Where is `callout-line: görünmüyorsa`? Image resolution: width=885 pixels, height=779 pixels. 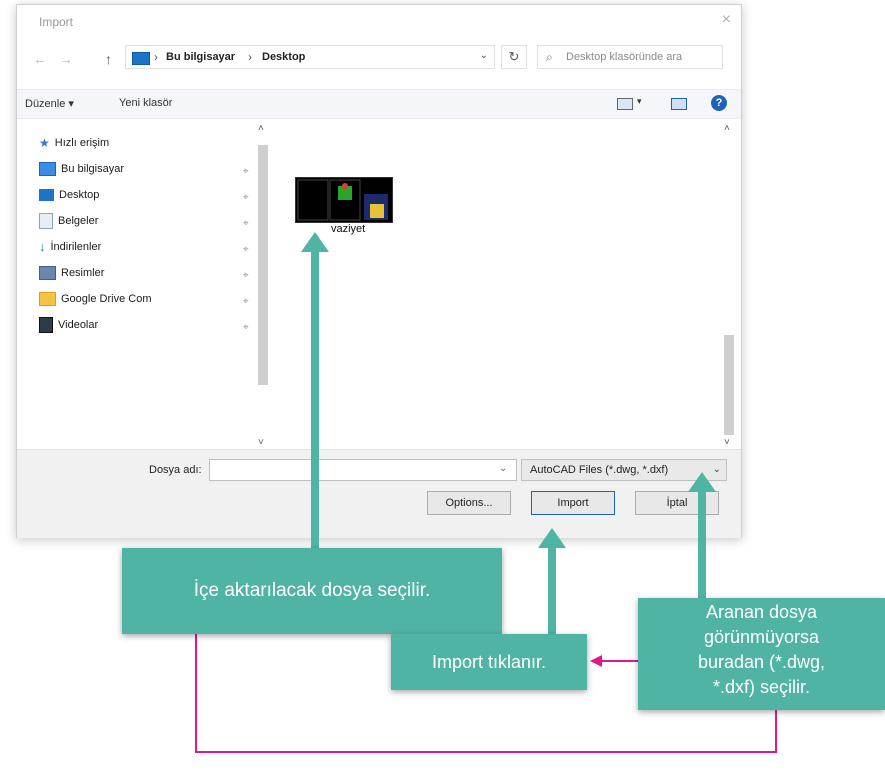 callout-line: görünmüyorsa is located at coordinates (761, 637).